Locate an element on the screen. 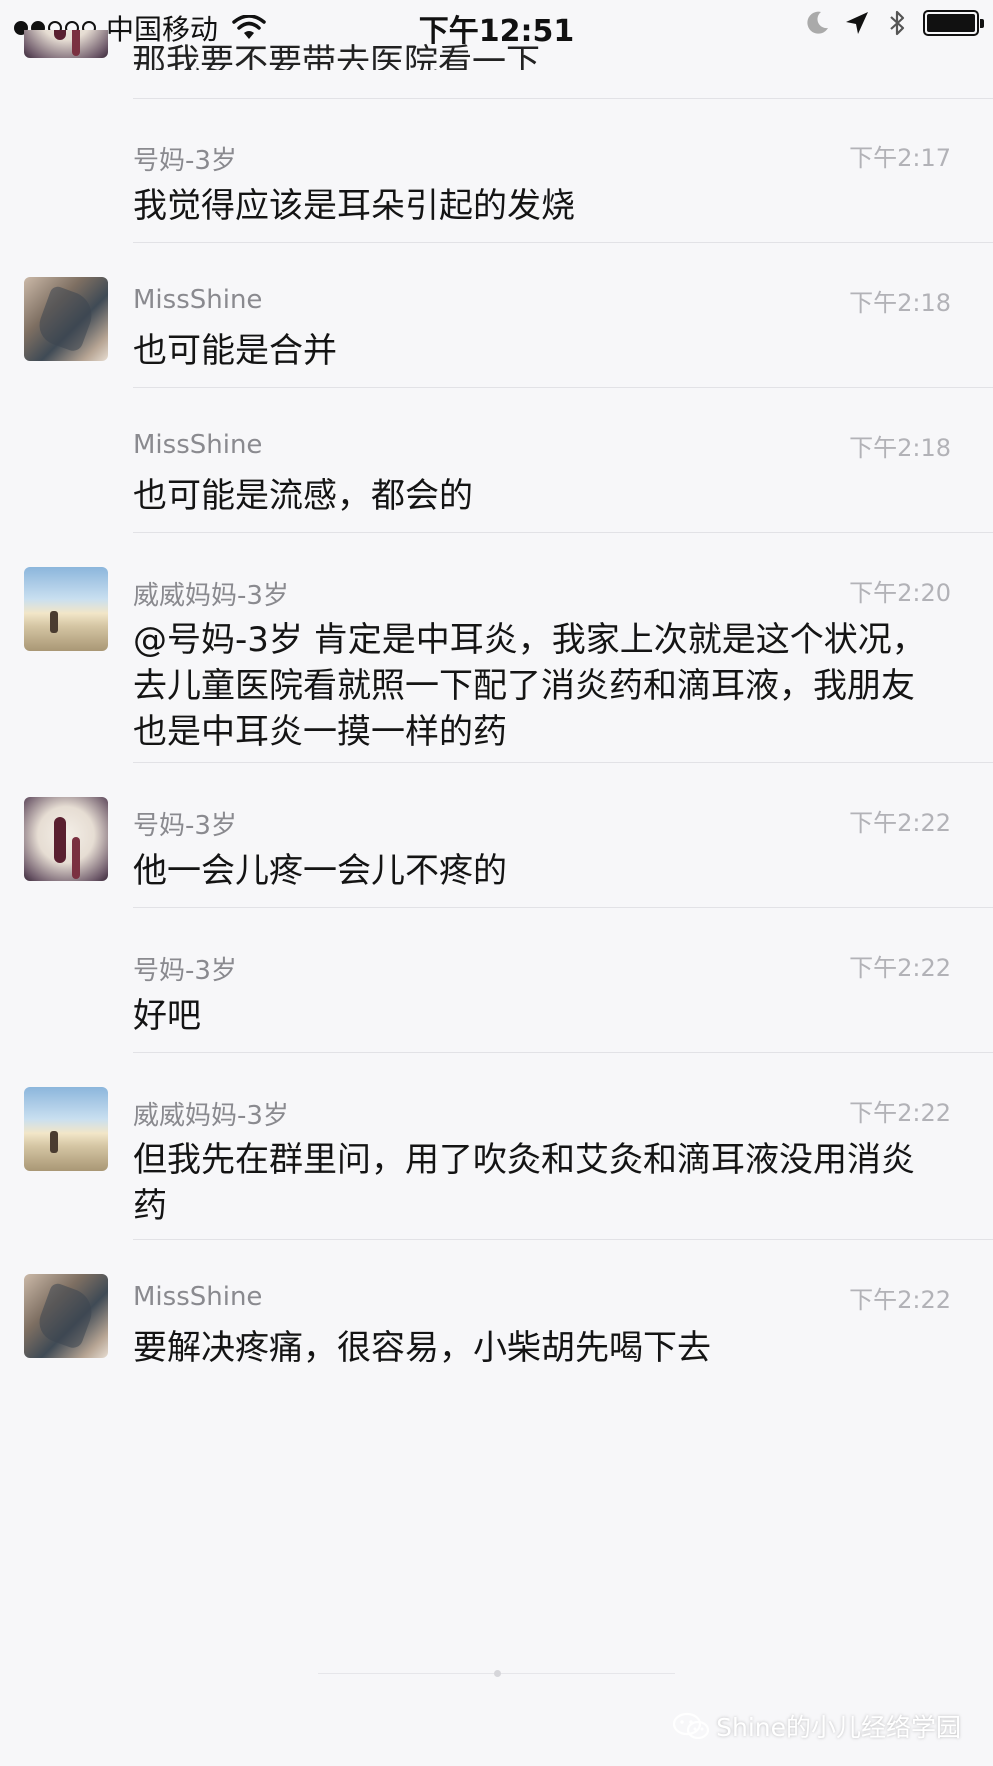 The image size is (993, 1766). message-text: 但我先在群里问，用了吹灸和艾灸和滴耳液没用消炎药 is located at coordinates (524, 1183).